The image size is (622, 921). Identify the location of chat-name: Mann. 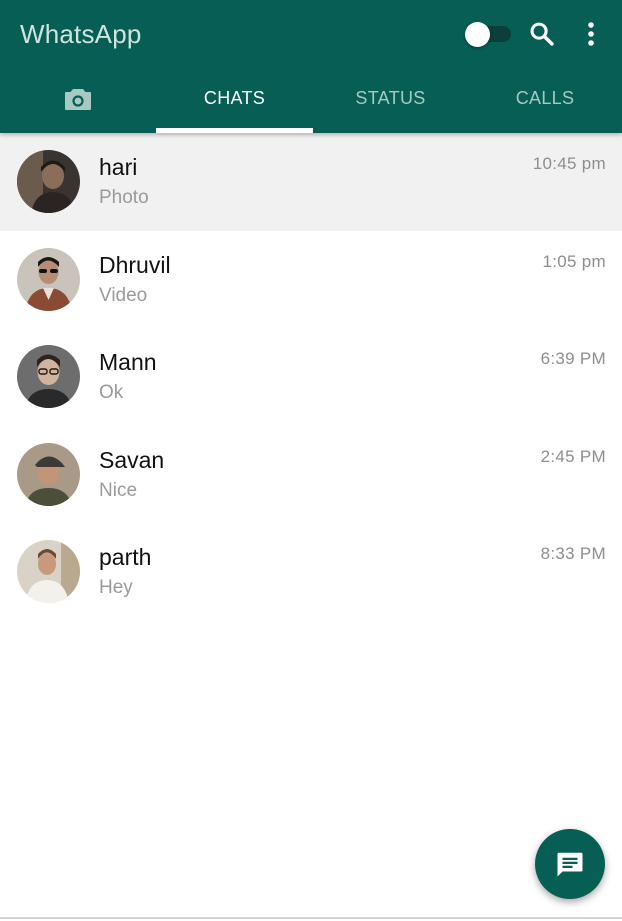
(128, 362).